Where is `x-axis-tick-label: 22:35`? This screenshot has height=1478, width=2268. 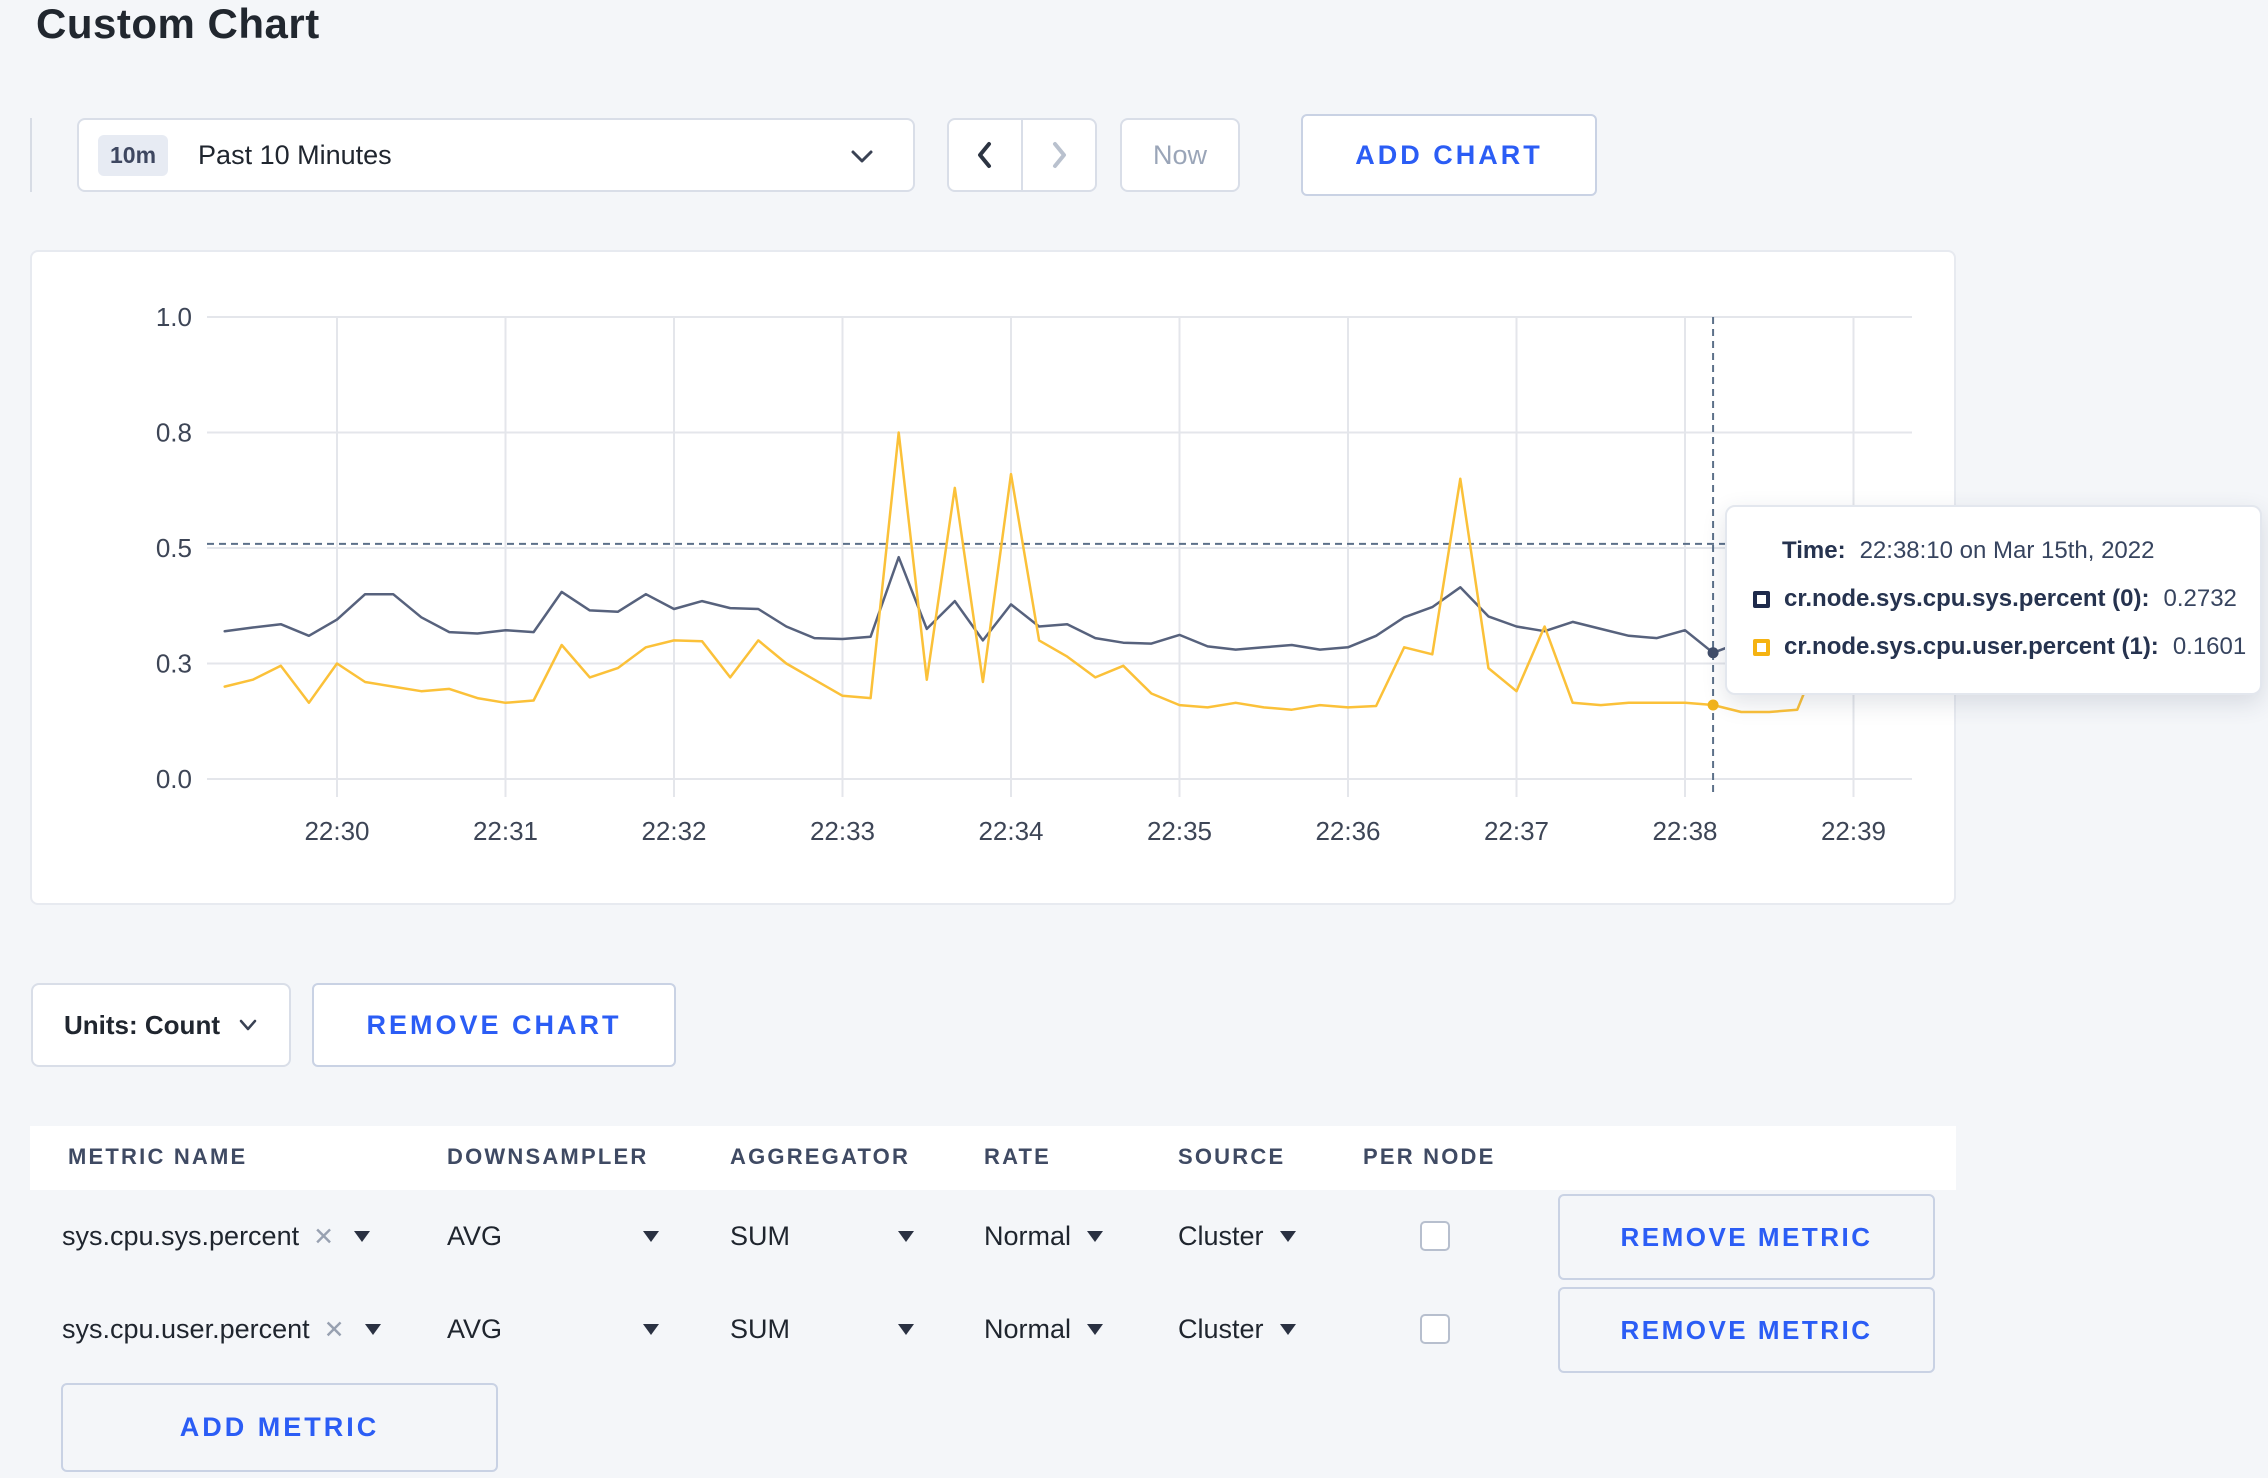 x-axis-tick-label: 22:35 is located at coordinates (1179, 831).